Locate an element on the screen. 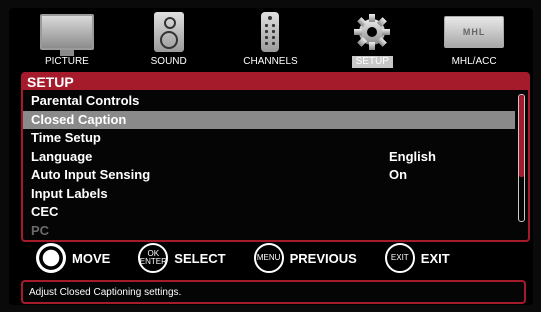 The height and width of the screenshot is (312, 541). ok-enter-button-icon: OK ENTER is located at coordinates (153, 258).